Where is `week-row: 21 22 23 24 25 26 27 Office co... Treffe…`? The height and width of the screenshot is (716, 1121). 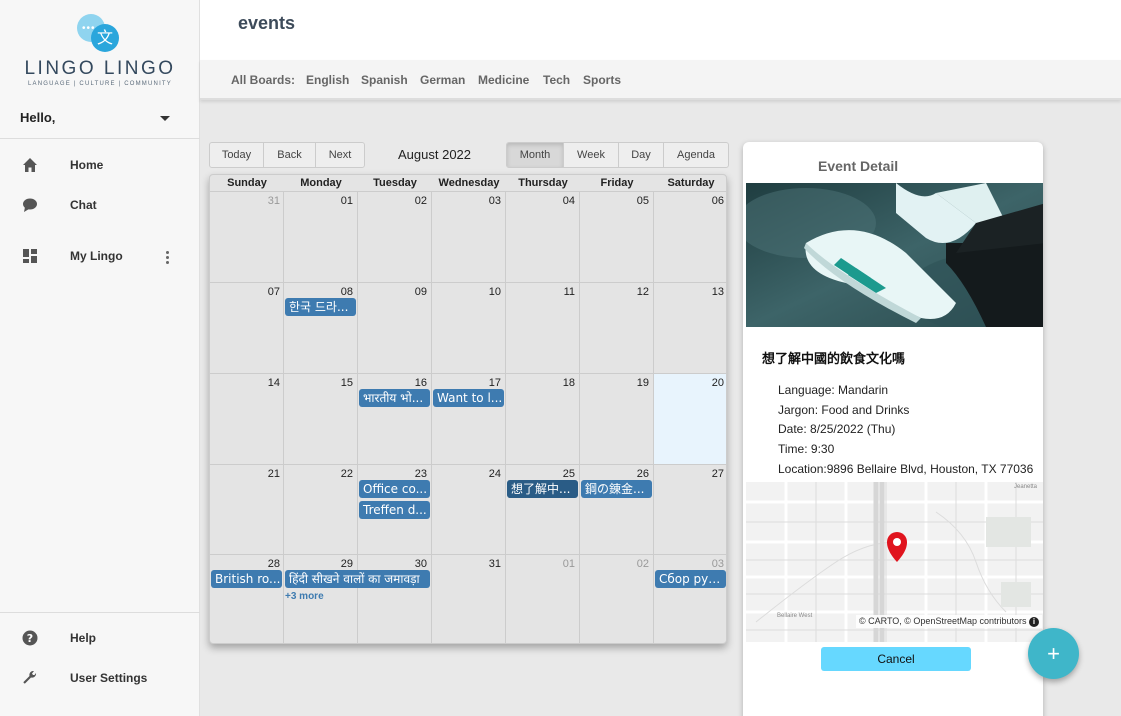
week-row: 21 22 23 24 25 26 27 Office co... Treffe… is located at coordinates (468, 509).